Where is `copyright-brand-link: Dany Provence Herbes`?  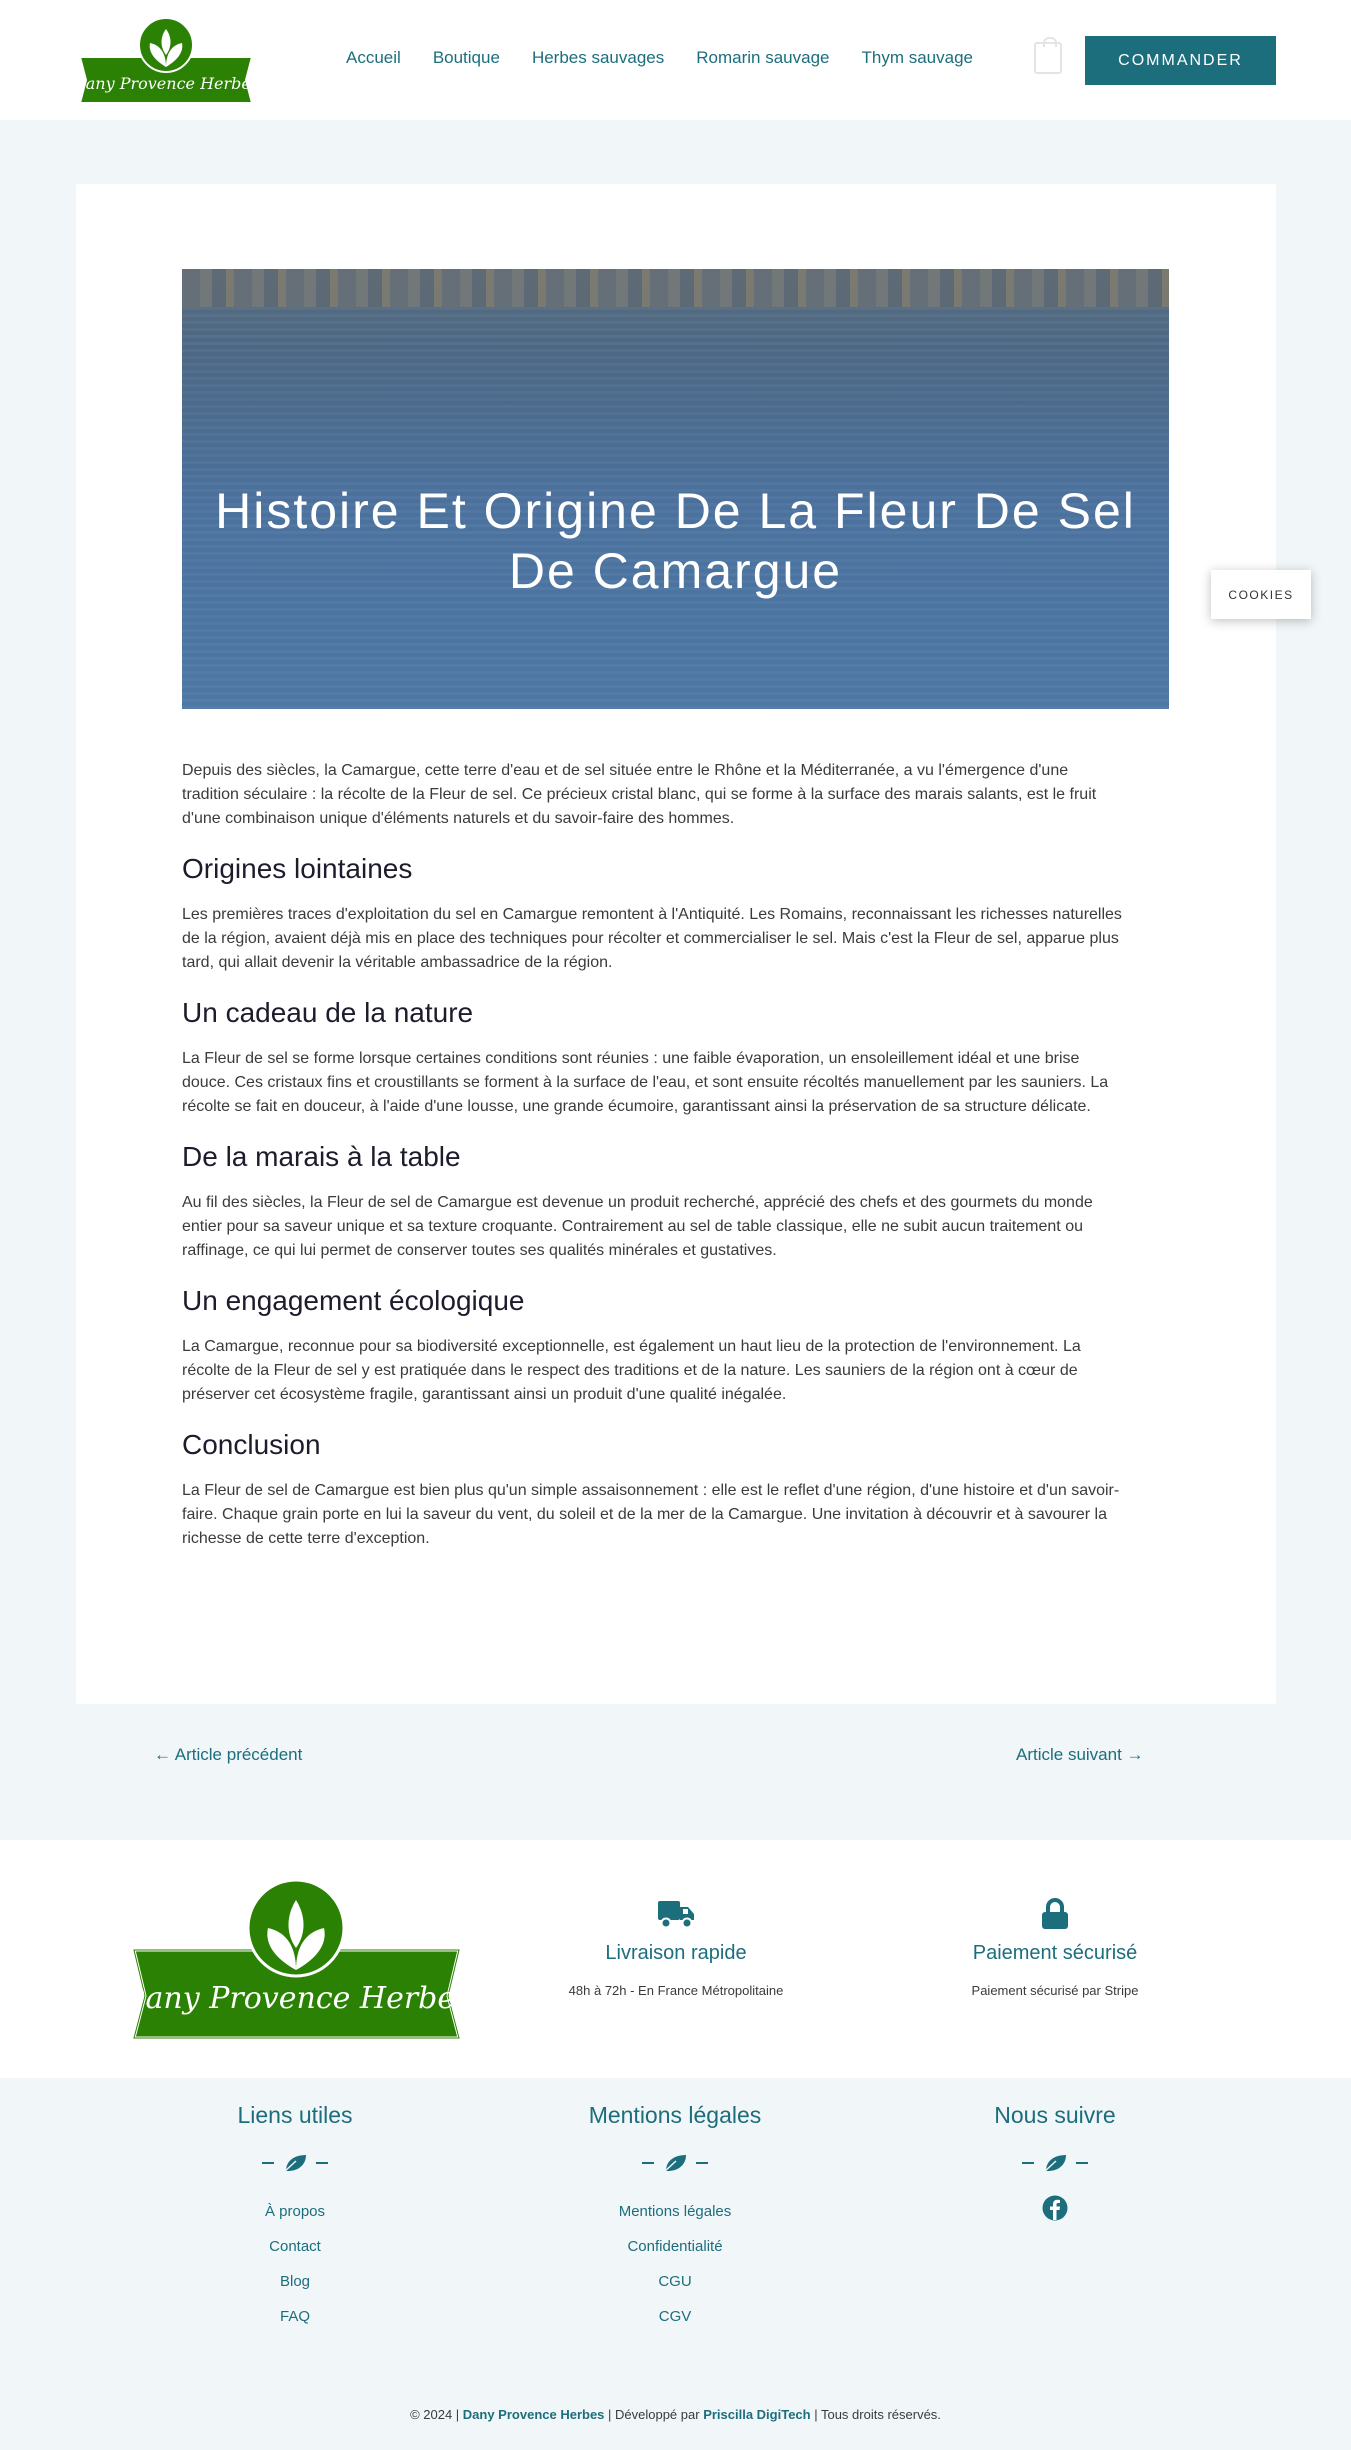 copyright-brand-link: Dany Provence Herbes is located at coordinates (534, 2414).